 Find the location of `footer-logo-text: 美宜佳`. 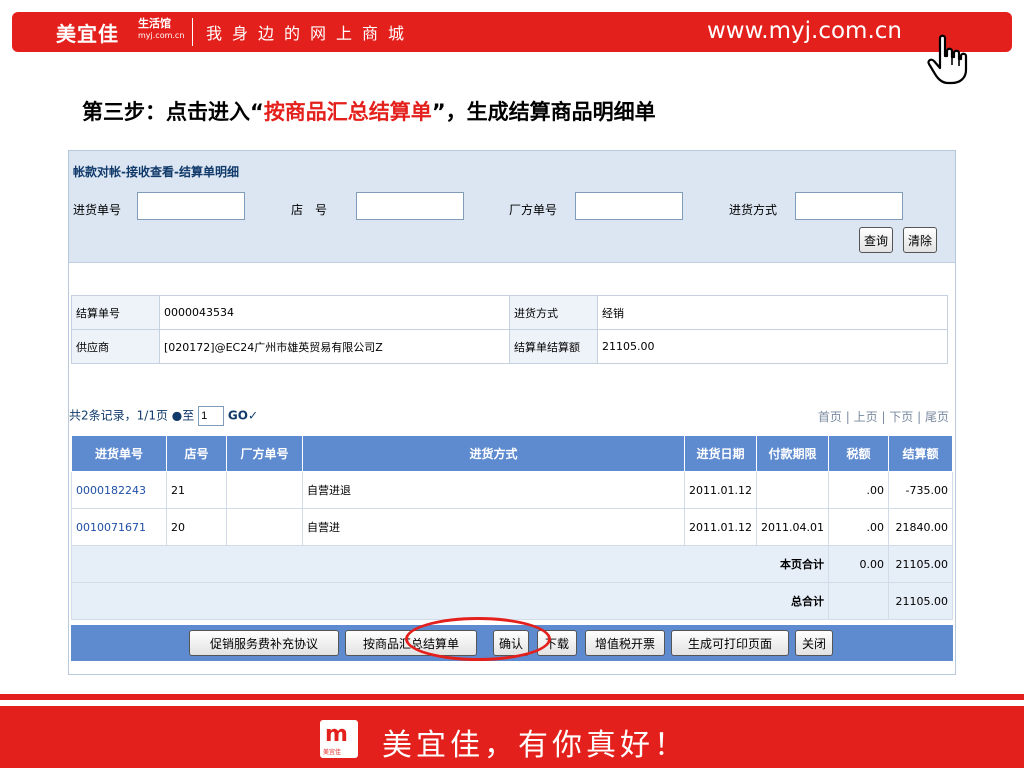

footer-logo-text: 美宜佳 is located at coordinates (332, 752).